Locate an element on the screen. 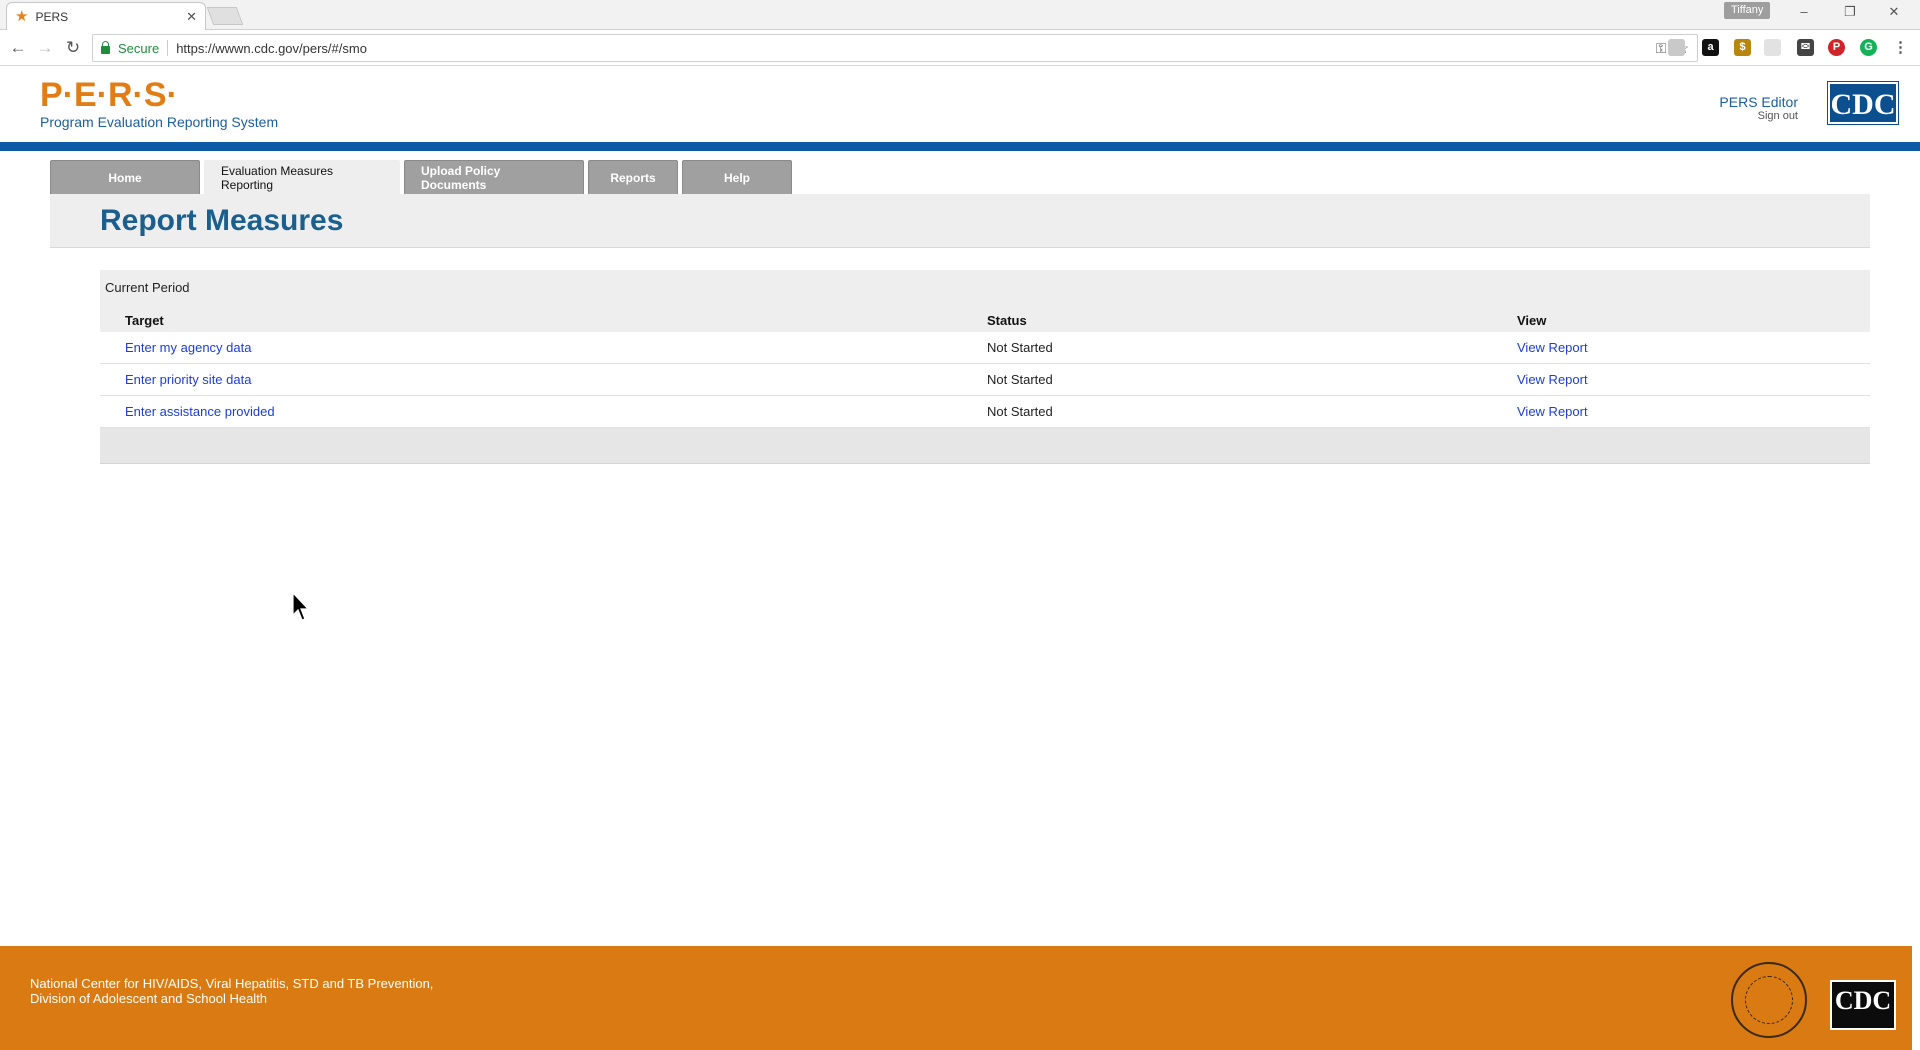 The width and height of the screenshot is (1920, 1050). cdc-footer-logo-text: CDC is located at coordinates (1863, 1000).